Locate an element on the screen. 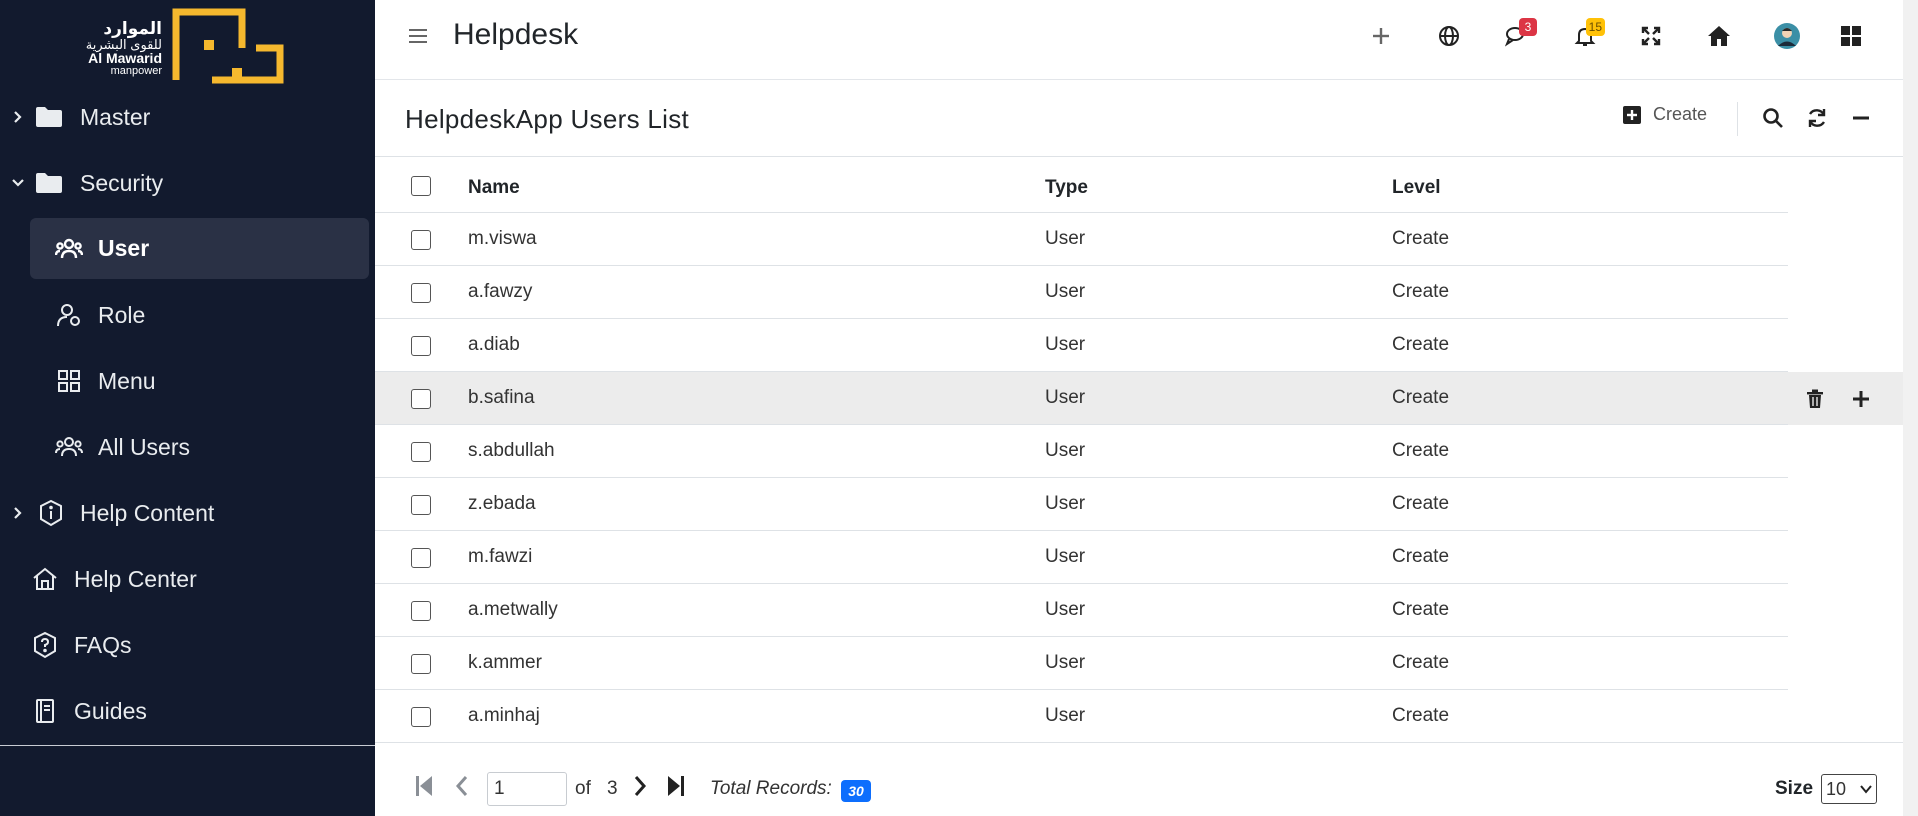  plus-icon is located at coordinates (1381, 36).